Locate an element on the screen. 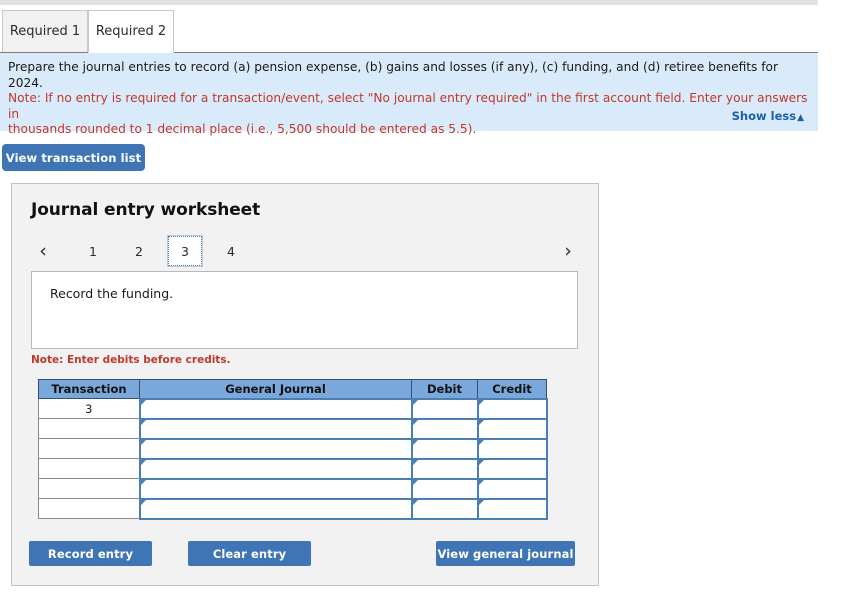 The height and width of the screenshot is (602, 865). view-transaction-list-label: View transaction list is located at coordinates (73, 157).